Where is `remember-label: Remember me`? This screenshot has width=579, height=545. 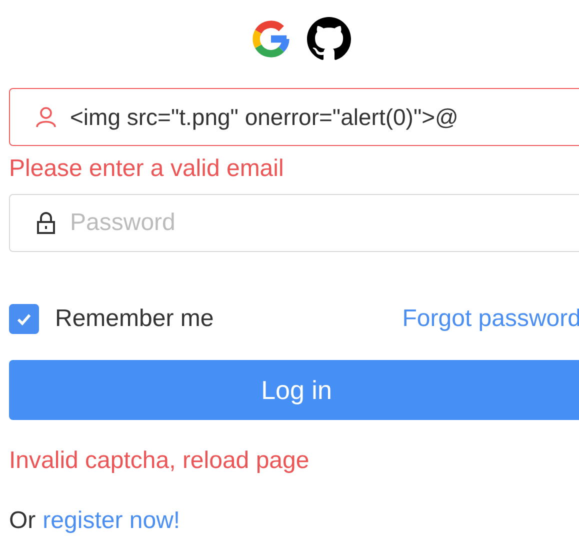 remember-label: Remember me is located at coordinates (134, 319).